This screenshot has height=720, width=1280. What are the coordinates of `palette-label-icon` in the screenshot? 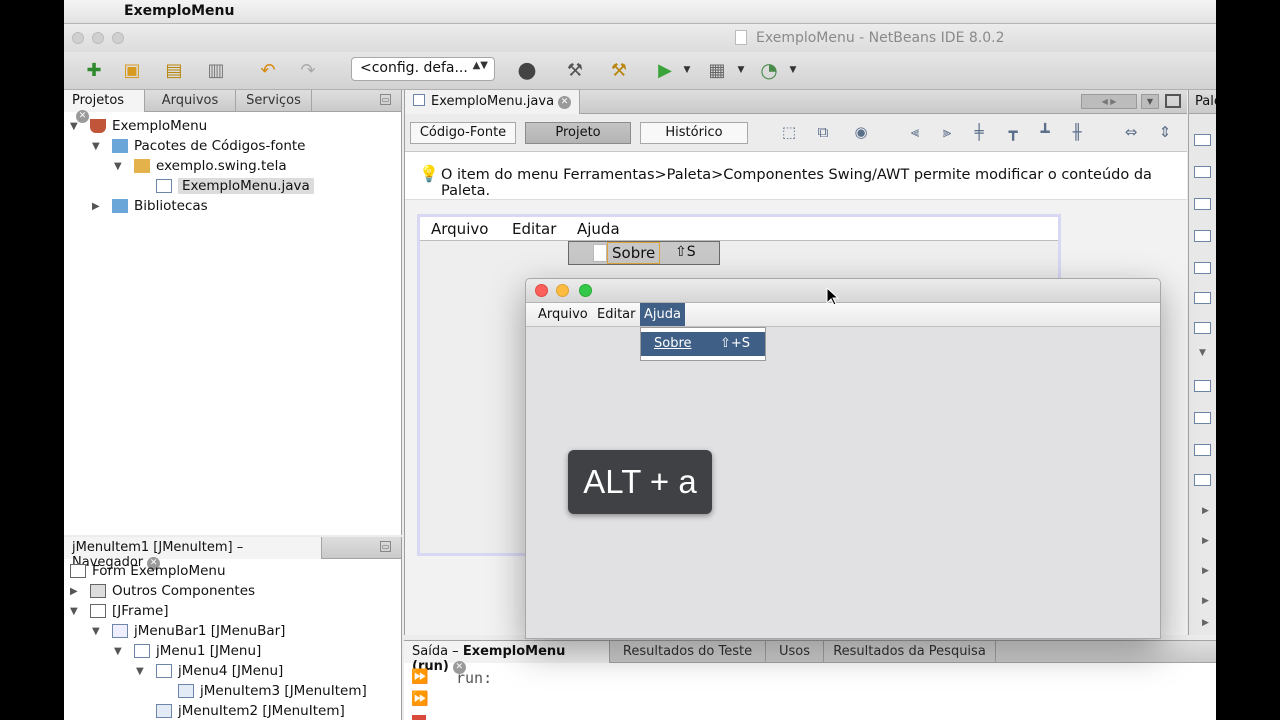 It's located at (1202, 140).